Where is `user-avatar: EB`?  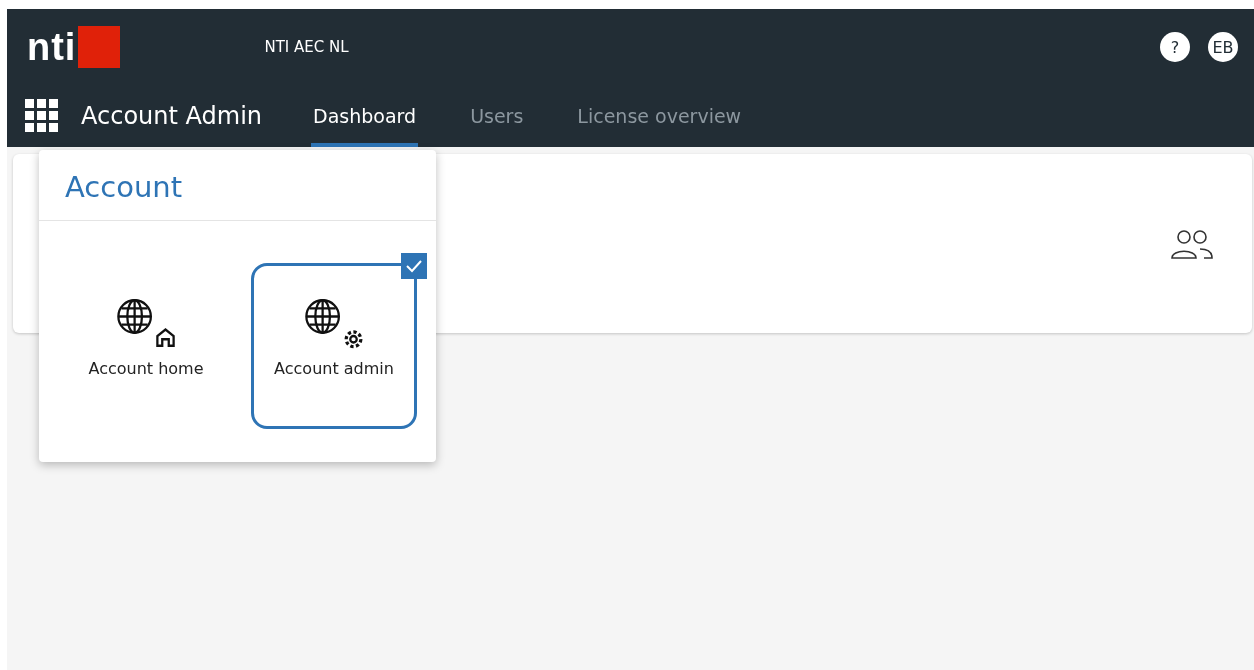 user-avatar: EB is located at coordinates (1223, 47).